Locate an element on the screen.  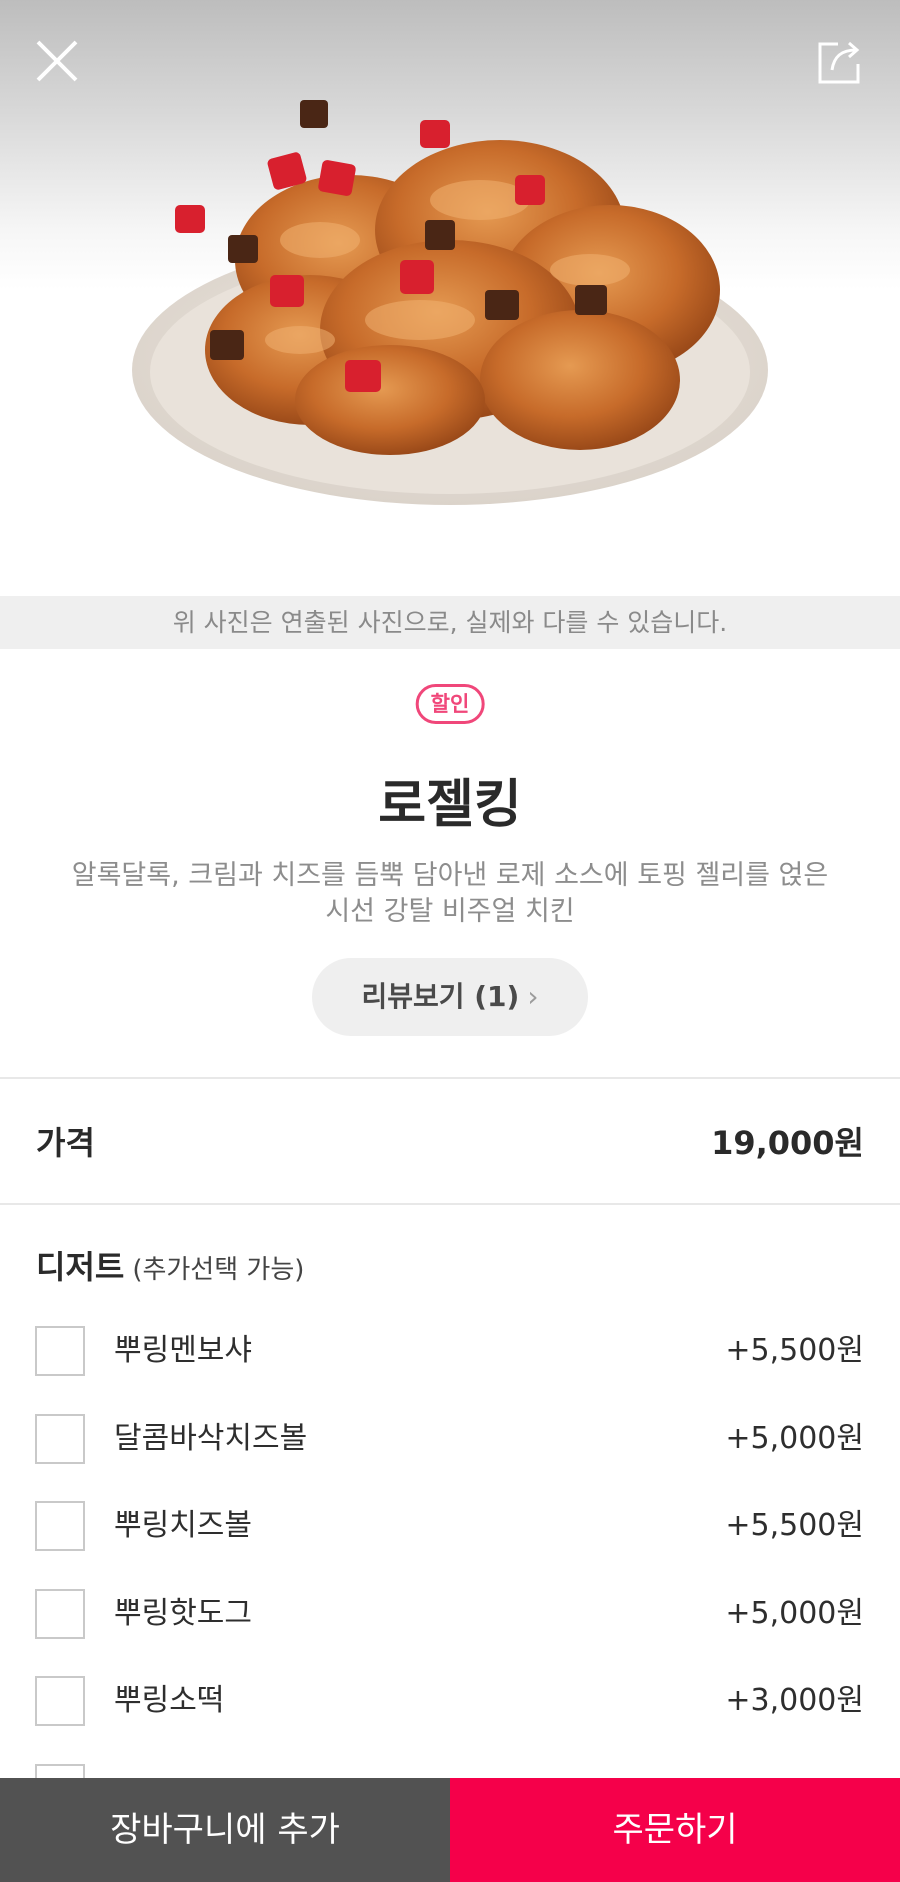
dessert-option: 달콤바삭치즈볼 +5,000원 is located at coordinates (450, 1457).